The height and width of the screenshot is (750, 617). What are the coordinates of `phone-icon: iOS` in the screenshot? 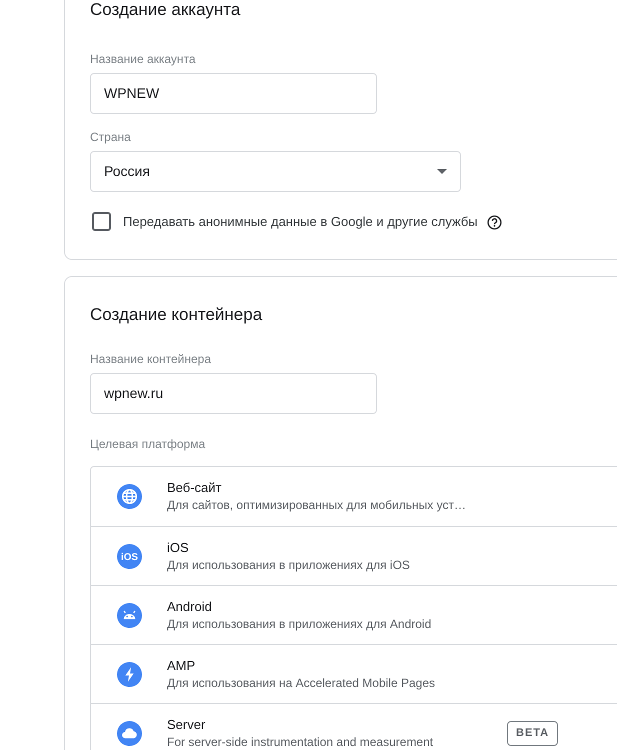 It's located at (129, 556).